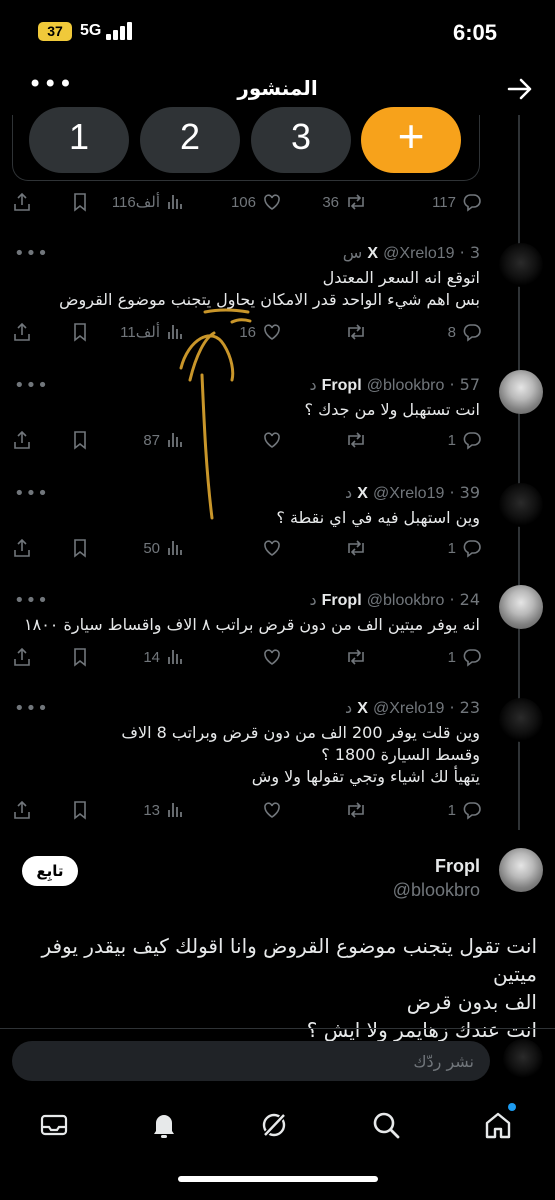 This screenshot has height=1200, width=555. Describe the element at coordinates (163, 548) in the screenshot. I see `views-button: 50` at that location.